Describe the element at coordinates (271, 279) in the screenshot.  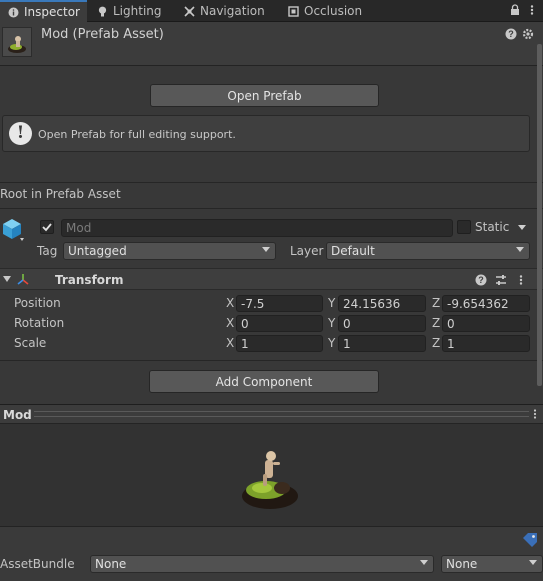
I see `transform-component-header: Transform ?` at that location.